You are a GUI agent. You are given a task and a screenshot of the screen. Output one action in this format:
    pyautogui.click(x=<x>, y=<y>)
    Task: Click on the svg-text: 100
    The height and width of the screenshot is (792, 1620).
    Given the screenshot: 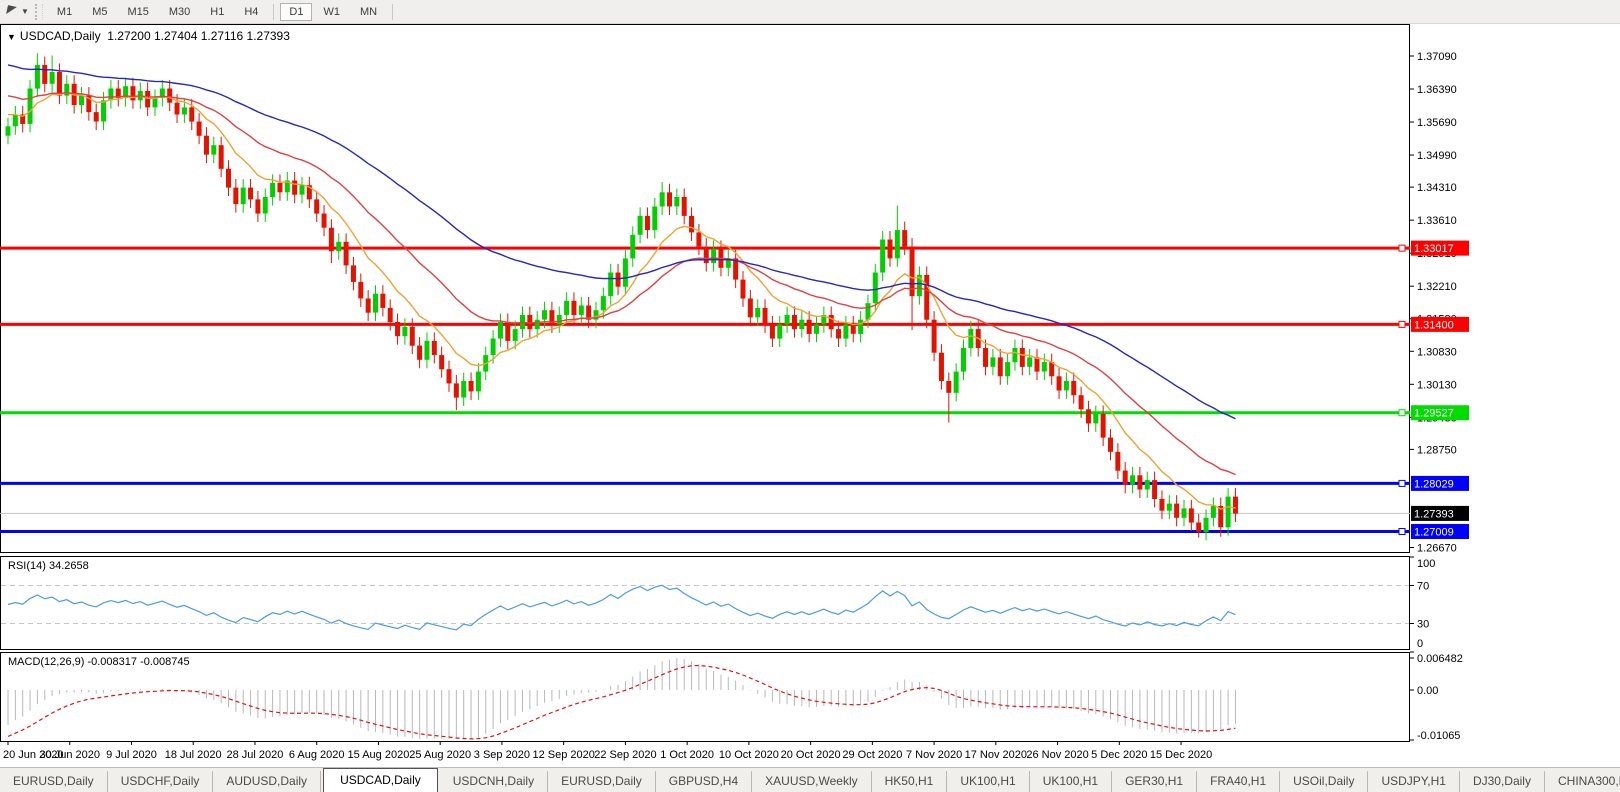 What is the action you would take?
    pyautogui.click(x=1426, y=564)
    